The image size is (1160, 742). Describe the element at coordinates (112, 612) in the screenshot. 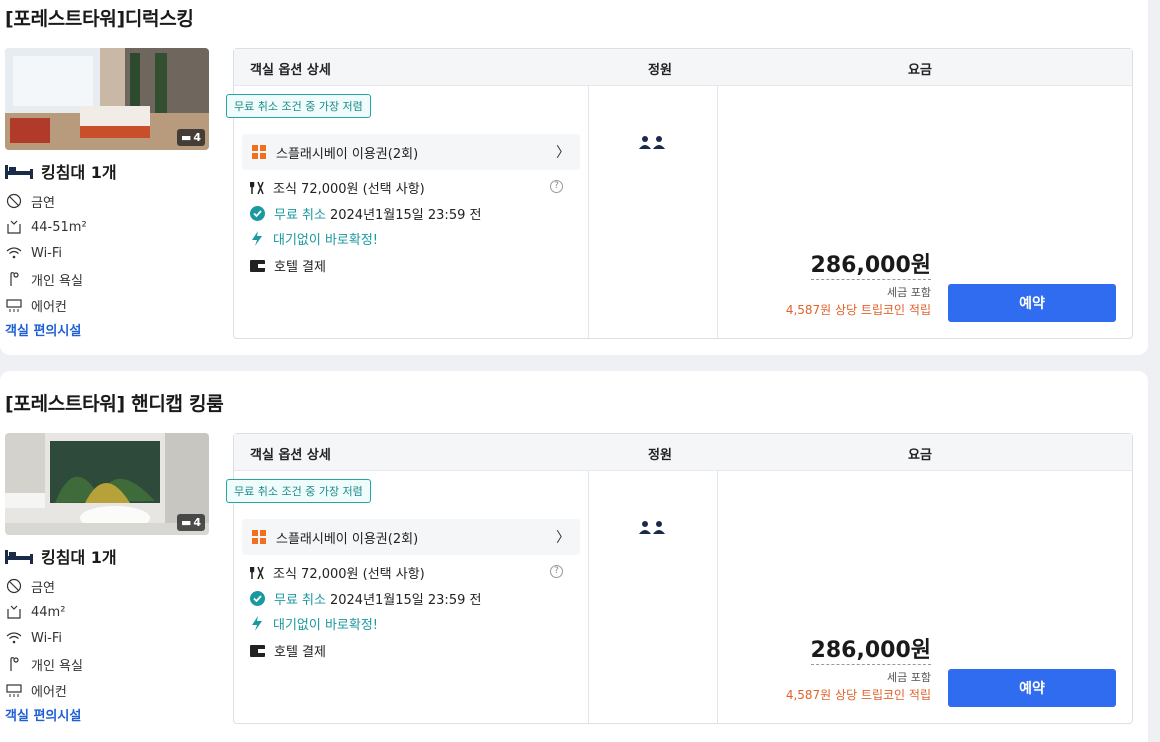

I see `amenity-size: 44m²` at that location.